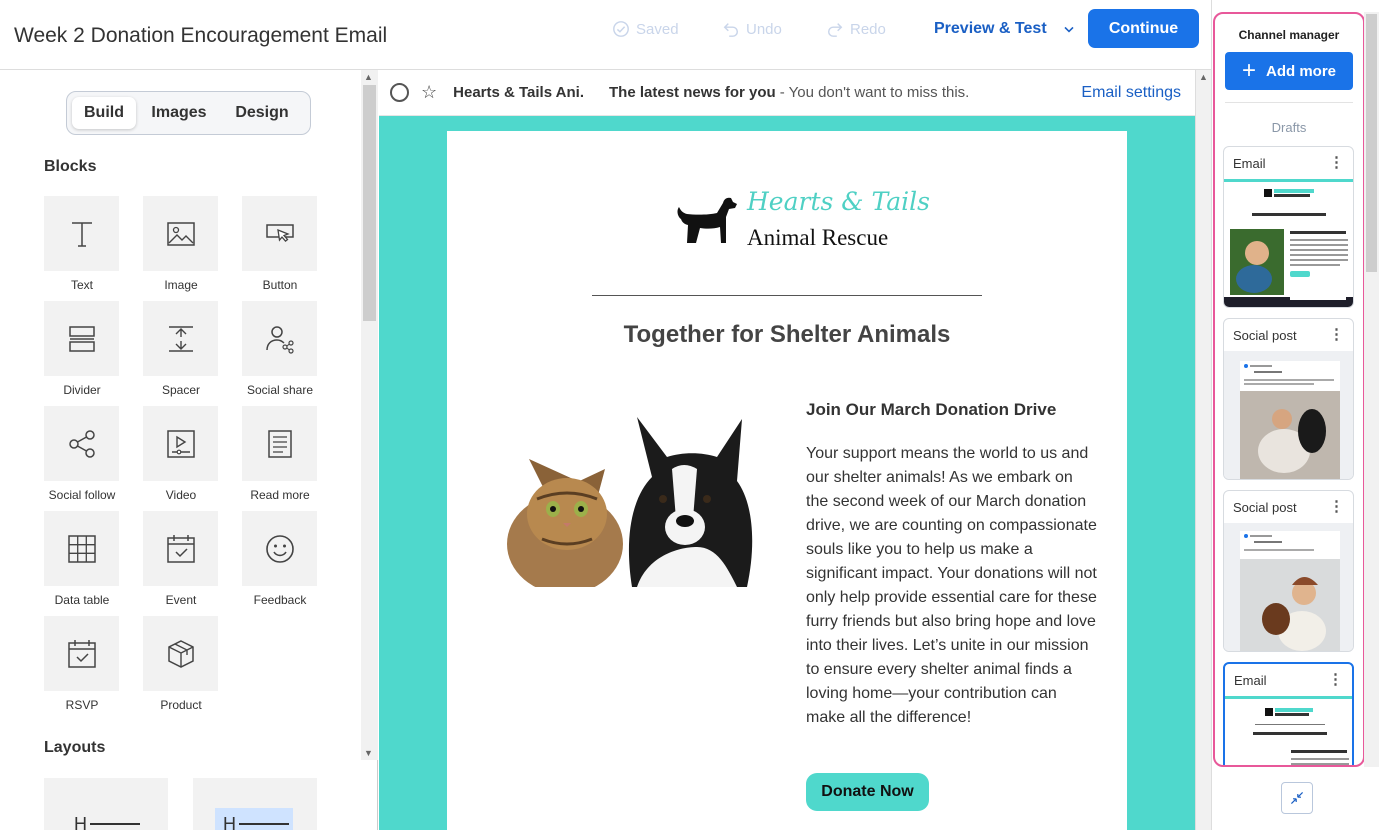  I want to click on block-image: Image, so click(180, 248).